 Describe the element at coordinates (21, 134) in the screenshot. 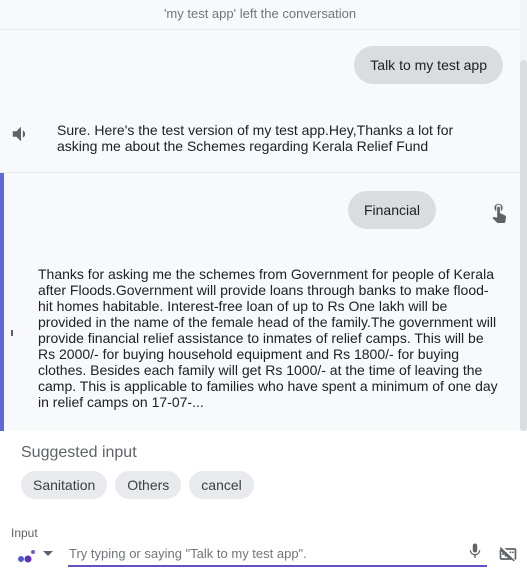

I see `volume-icon` at that location.